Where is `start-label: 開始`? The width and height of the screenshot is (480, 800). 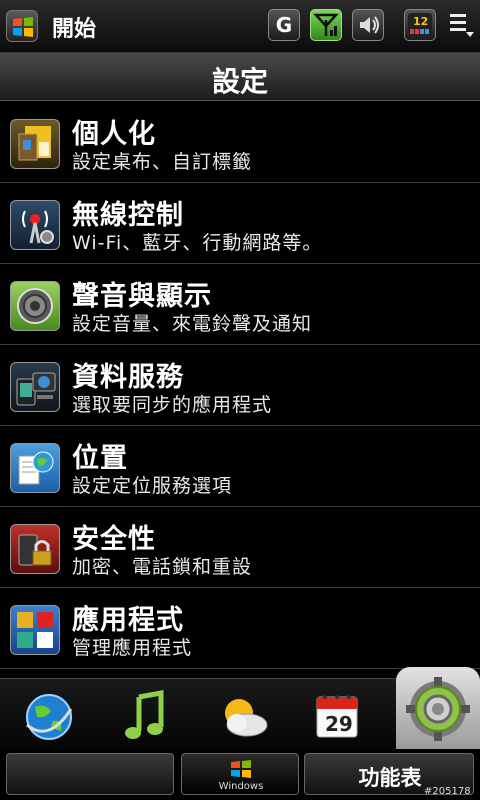 start-label: 開始 is located at coordinates (74, 27).